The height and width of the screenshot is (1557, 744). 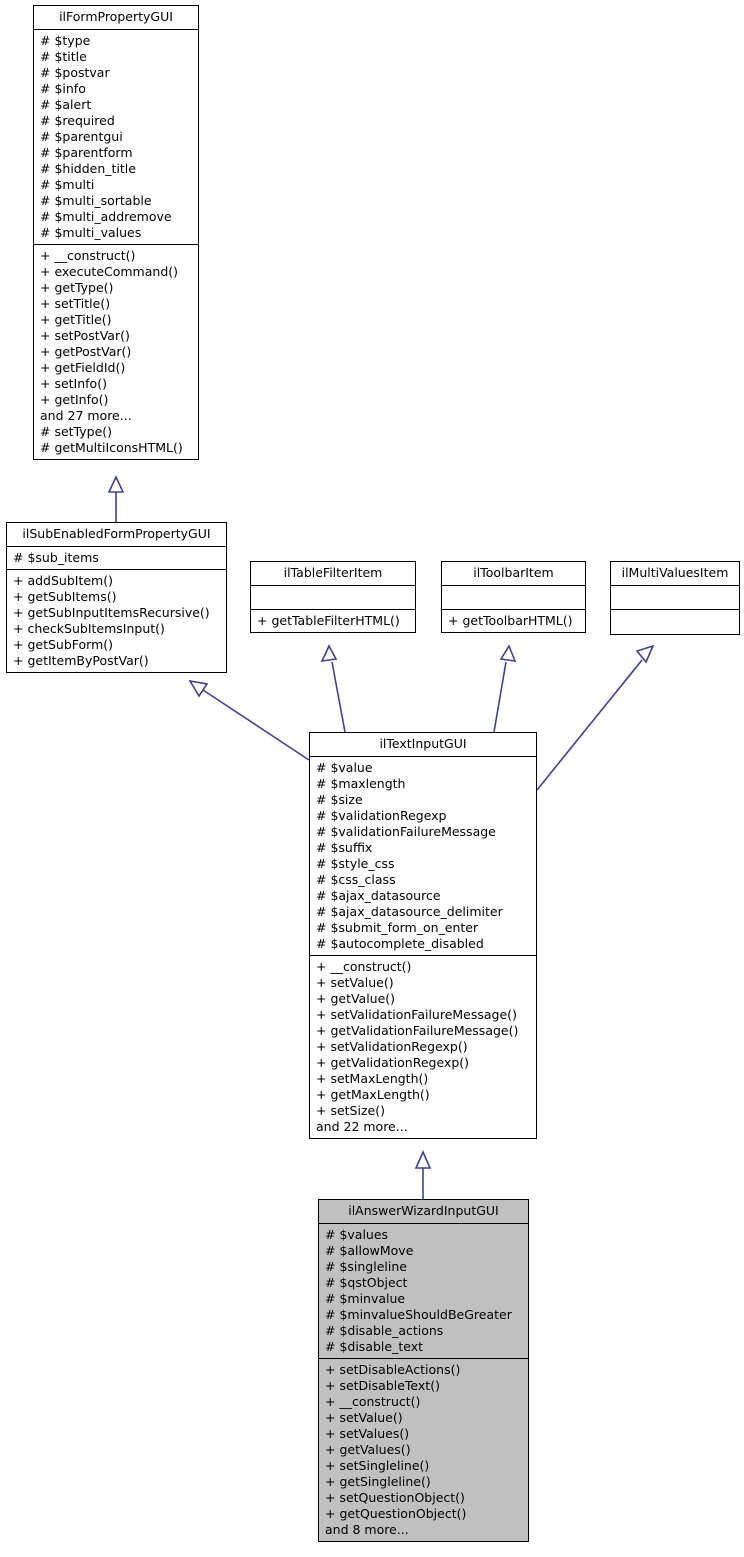 I want to click on class-member: + getTableFilterHTML(), so click(x=328, y=620).